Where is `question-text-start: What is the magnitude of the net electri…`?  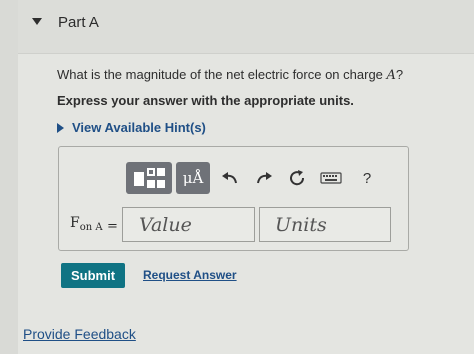
question-text-start: What is the magnitude of the net electri… is located at coordinates (222, 74).